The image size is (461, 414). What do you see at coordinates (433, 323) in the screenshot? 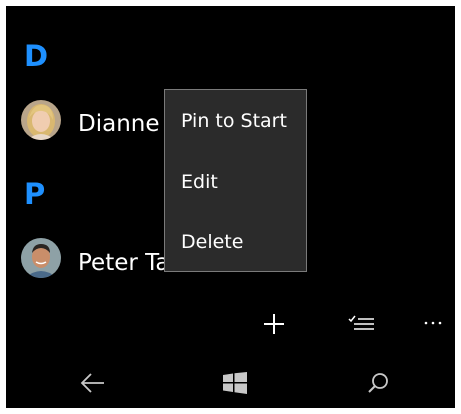
I see `more-icon` at bounding box center [433, 323].